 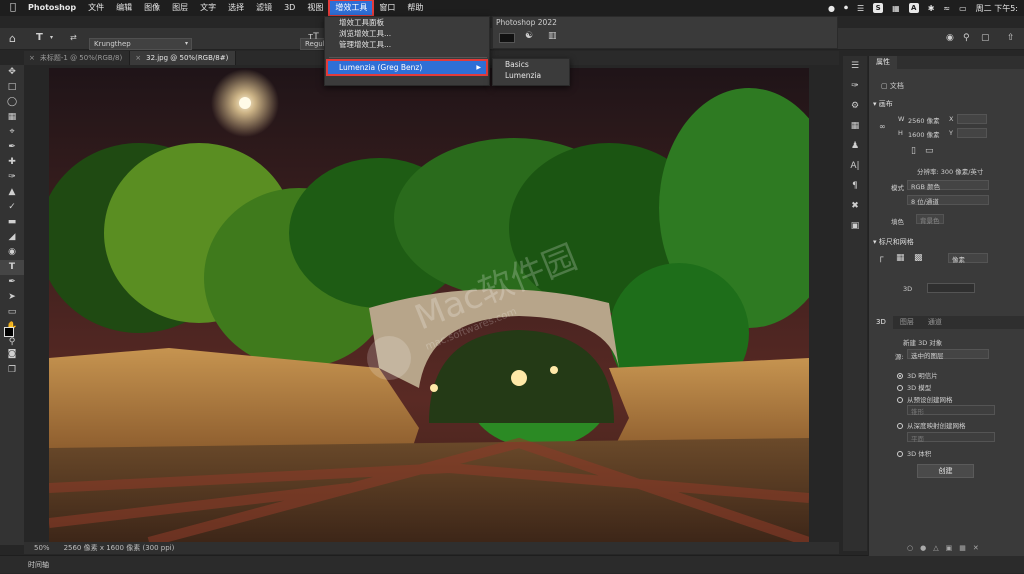 What do you see at coordinates (966, 38) in the screenshot?
I see `search-icon: ⚲` at bounding box center [966, 38].